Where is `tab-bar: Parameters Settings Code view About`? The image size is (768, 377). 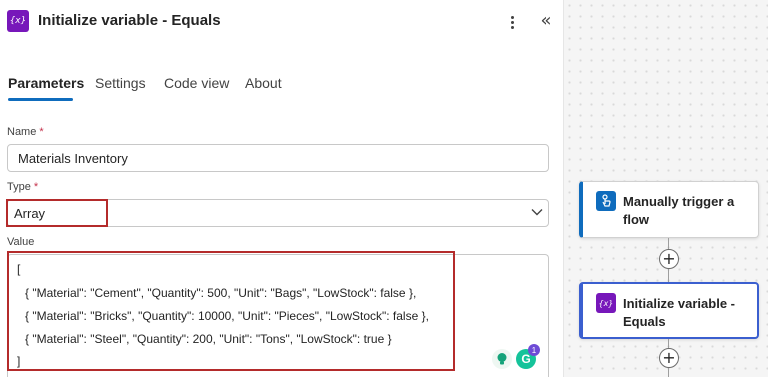
tab-bar: Parameters Settings Code view About is located at coordinates (281, 87).